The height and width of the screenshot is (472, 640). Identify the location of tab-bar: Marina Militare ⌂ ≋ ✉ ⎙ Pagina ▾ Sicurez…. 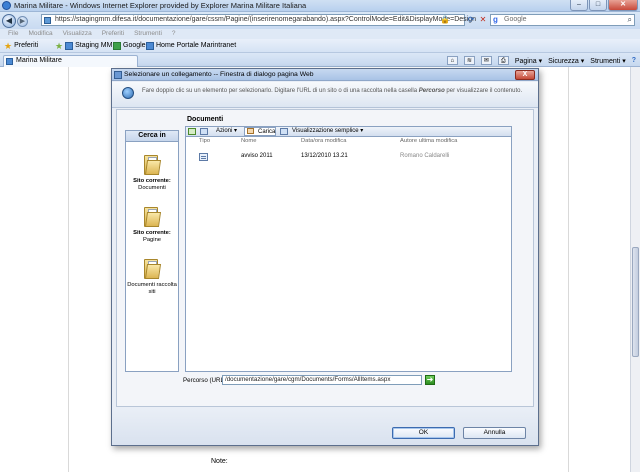
(320, 60).